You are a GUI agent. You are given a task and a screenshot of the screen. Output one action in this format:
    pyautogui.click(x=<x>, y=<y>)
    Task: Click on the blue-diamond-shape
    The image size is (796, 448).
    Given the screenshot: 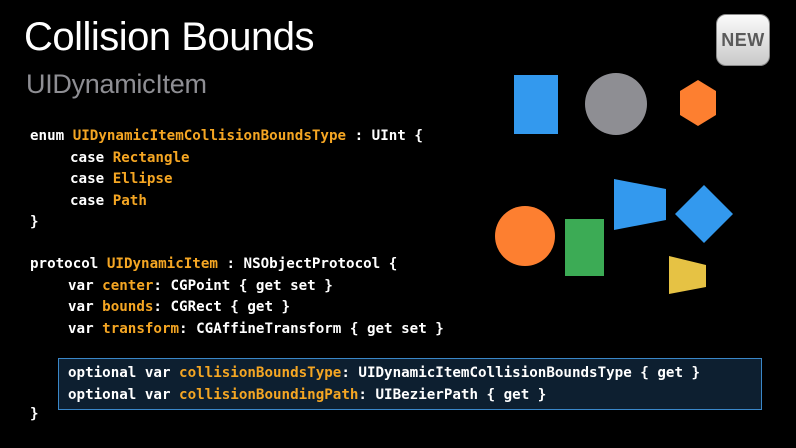 What is the action you would take?
    pyautogui.click(x=704, y=214)
    